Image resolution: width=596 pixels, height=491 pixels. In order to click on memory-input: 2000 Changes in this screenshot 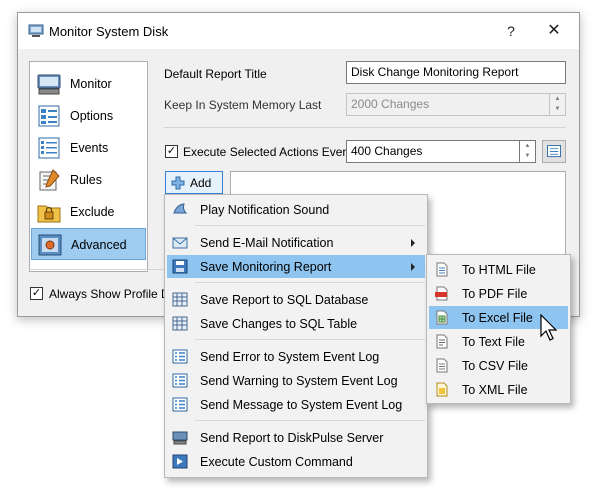, I will do `click(456, 104)`.